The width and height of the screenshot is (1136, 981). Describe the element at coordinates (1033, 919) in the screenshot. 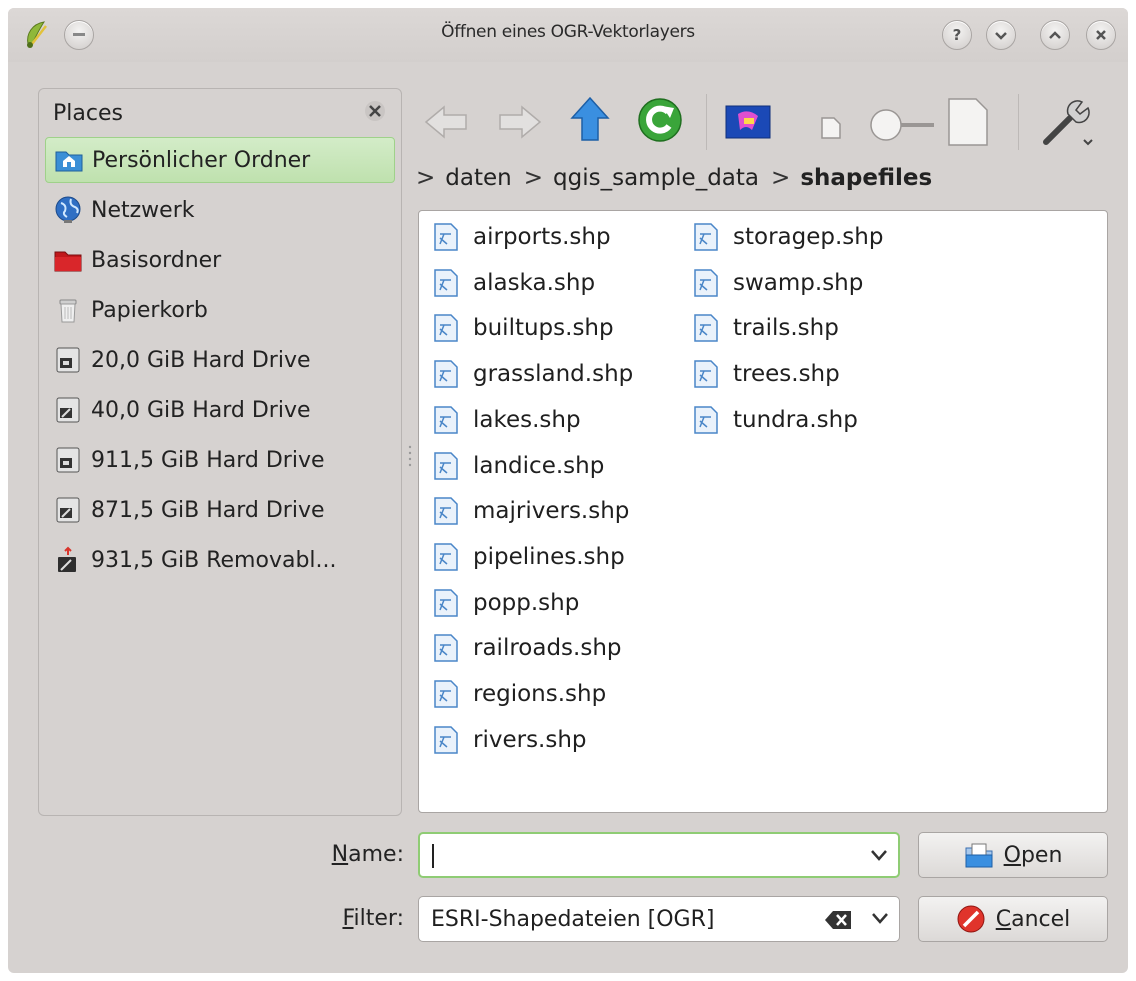

I see `cancel-button-label: Cancel` at that location.